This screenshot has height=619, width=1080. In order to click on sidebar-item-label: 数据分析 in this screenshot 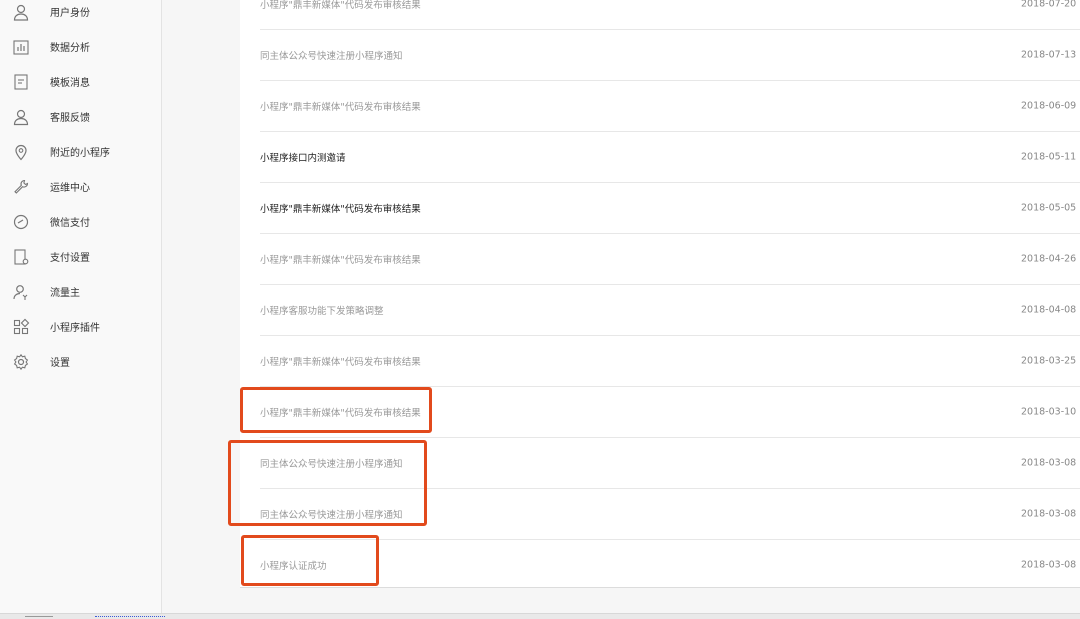, I will do `click(70, 48)`.